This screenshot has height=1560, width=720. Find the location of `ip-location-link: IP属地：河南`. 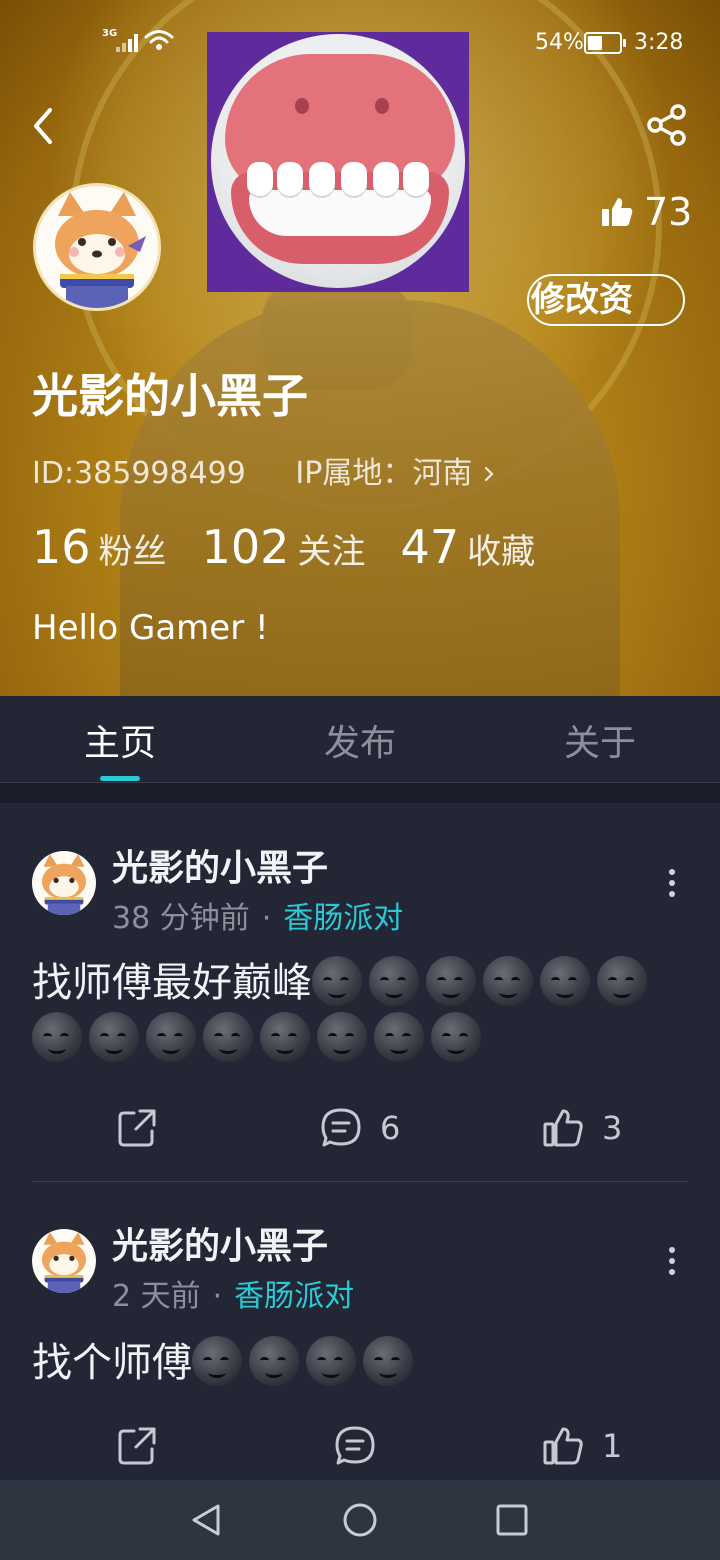

ip-location-link: IP属地：河南 is located at coordinates (395, 473).